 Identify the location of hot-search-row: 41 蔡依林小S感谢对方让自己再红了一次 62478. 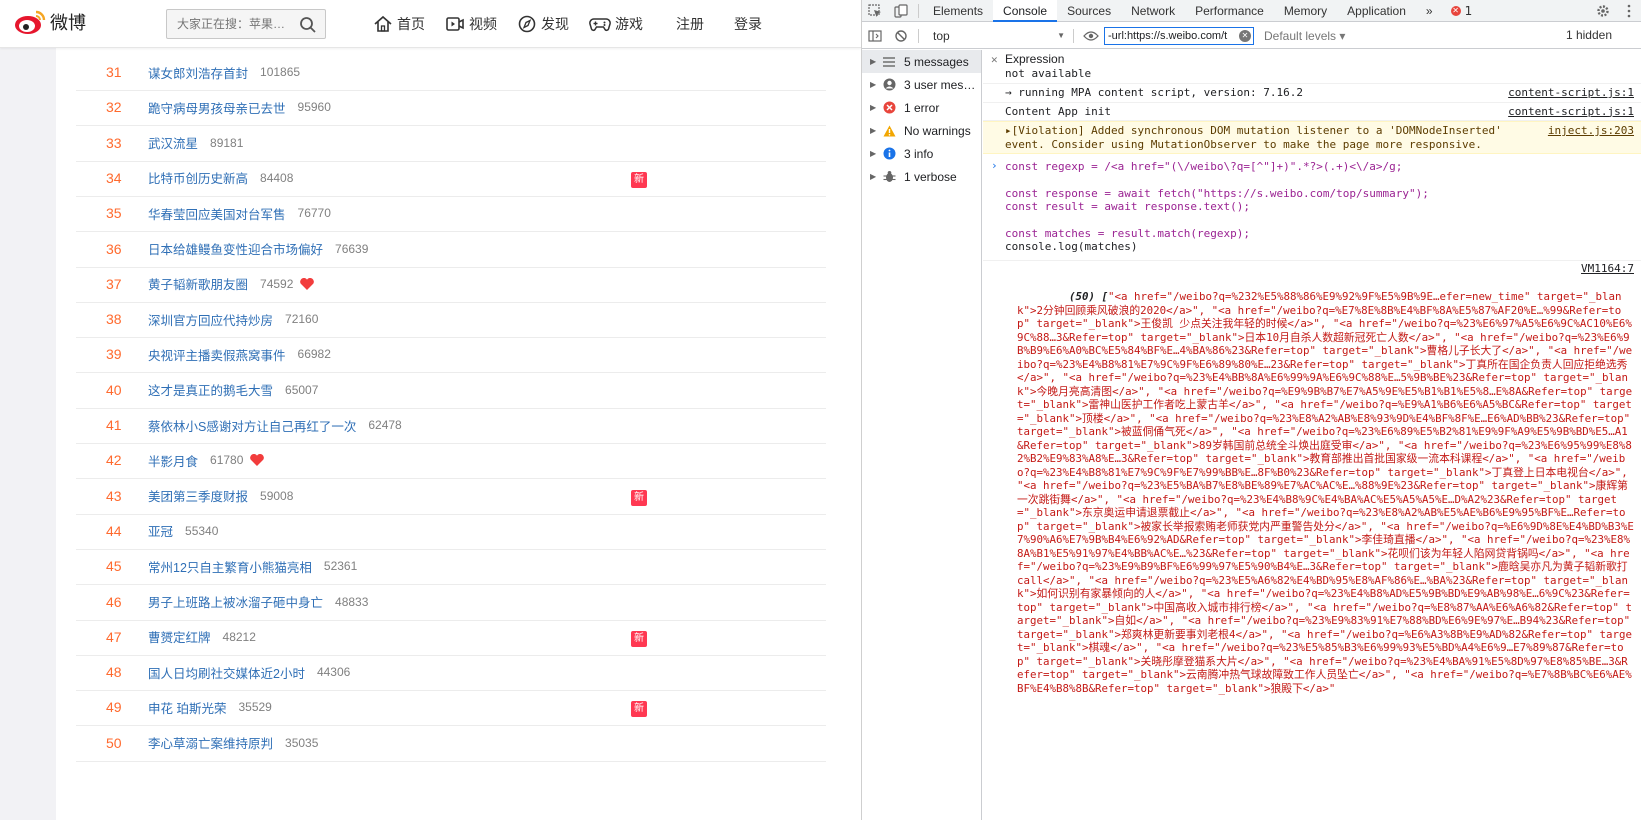
(451, 425).